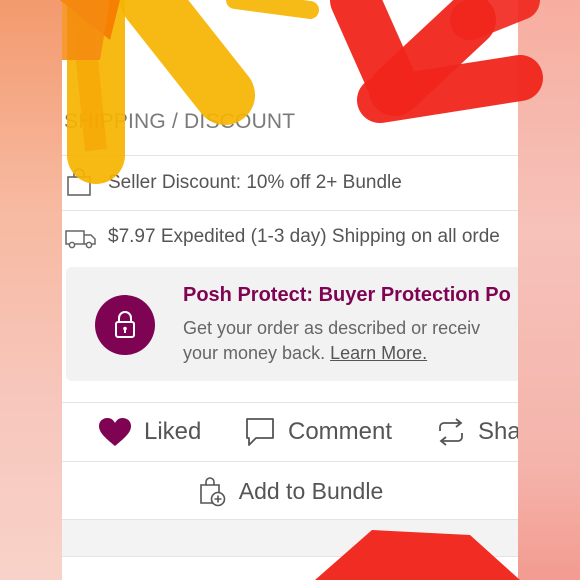 The image size is (580, 580). What do you see at coordinates (498, 431) in the screenshot?
I see `share-label: Sha` at bounding box center [498, 431].